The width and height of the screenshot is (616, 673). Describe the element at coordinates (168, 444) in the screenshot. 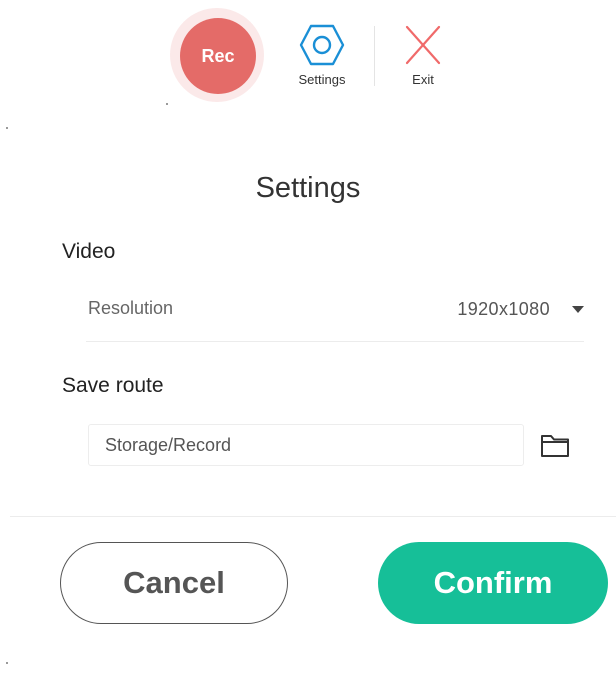

I see `save-path-value: Storage/Record` at that location.